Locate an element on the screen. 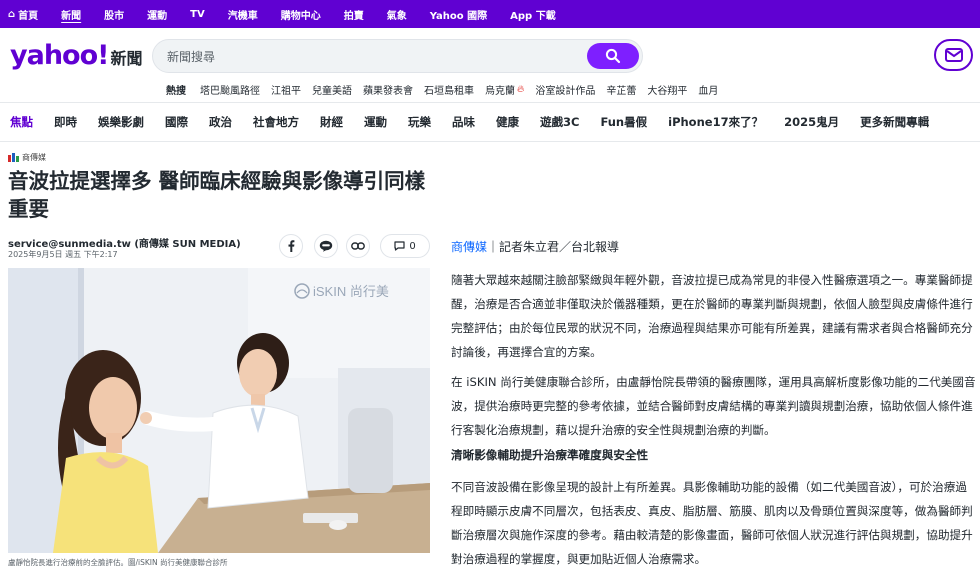 The width and height of the screenshot is (980, 580). topnav-stocks: 股市 is located at coordinates (114, 14).